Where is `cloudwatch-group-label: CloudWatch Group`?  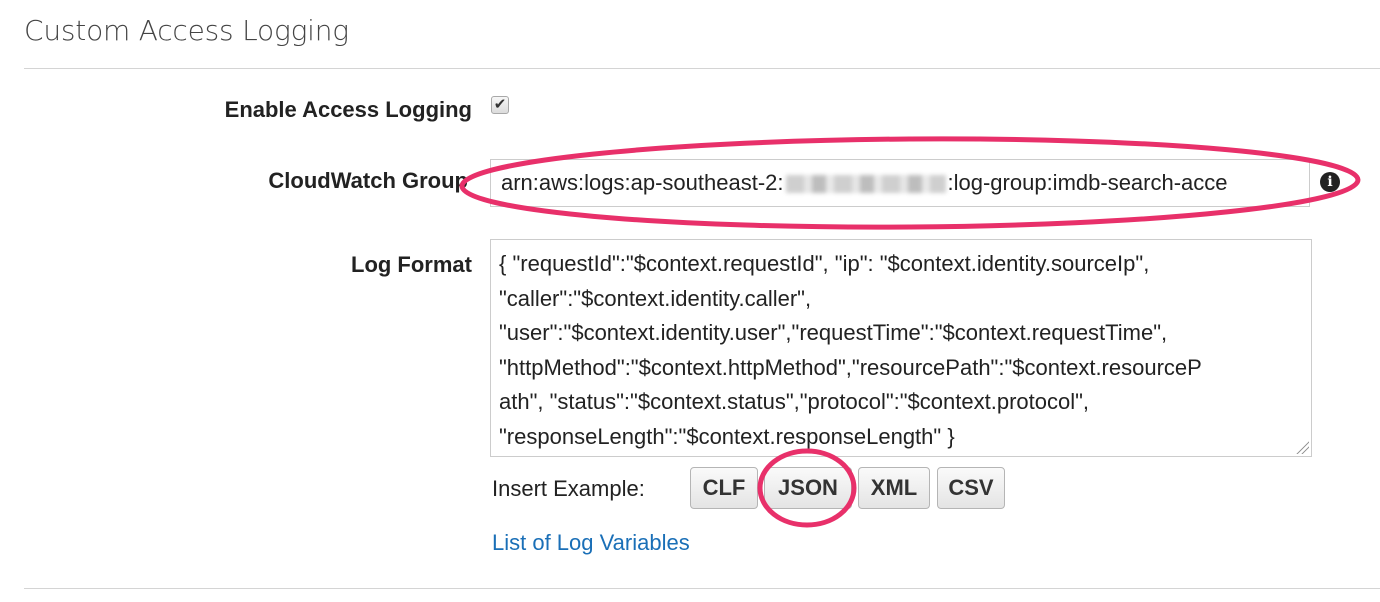
cloudwatch-group-label: CloudWatch Group is located at coordinates (368, 180).